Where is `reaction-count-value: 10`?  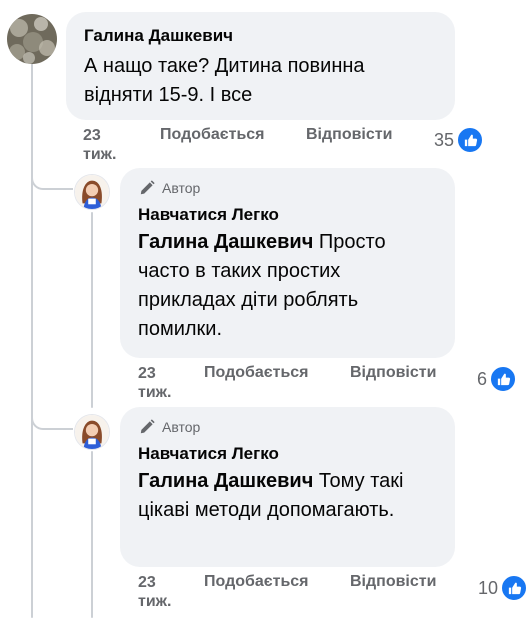 reaction-count-value: 10 is located at coordinates (488, 587).